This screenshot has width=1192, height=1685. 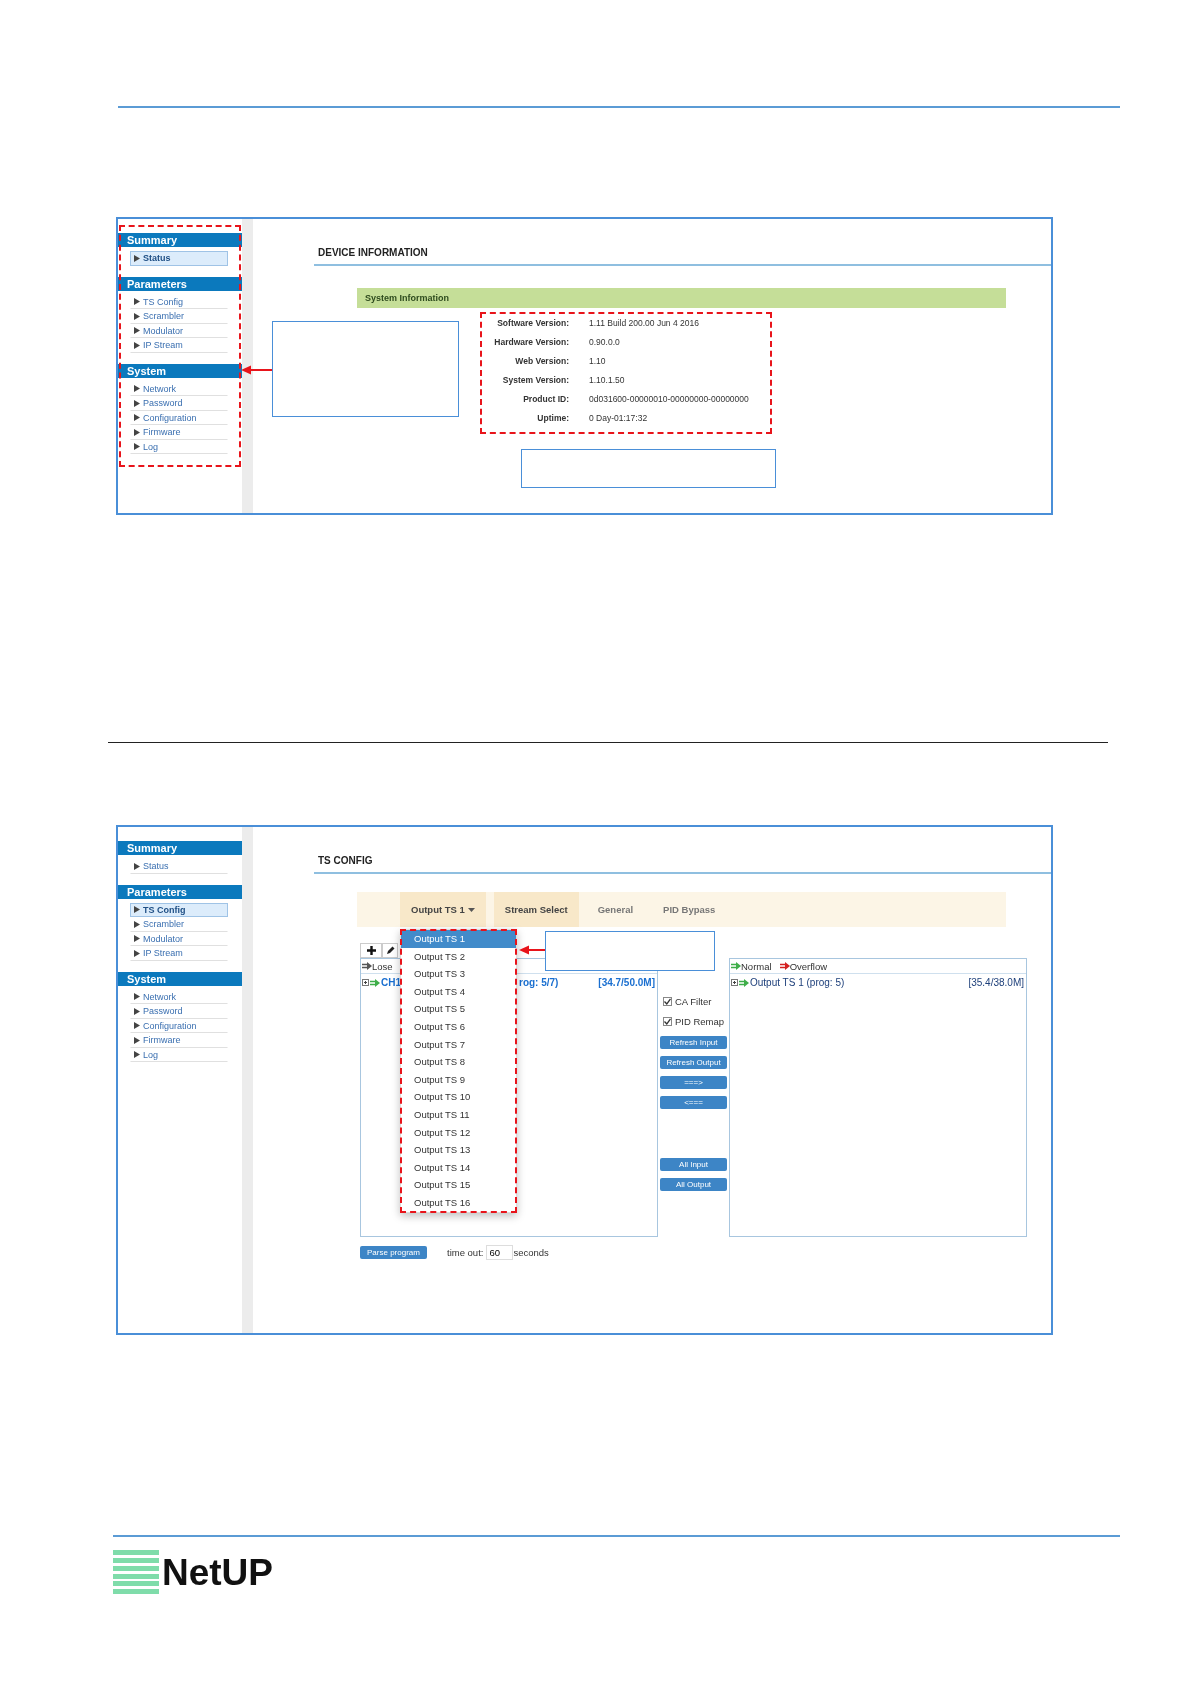 I want to click on menu-item: Output TS 10, so click(x=458, y=1097).